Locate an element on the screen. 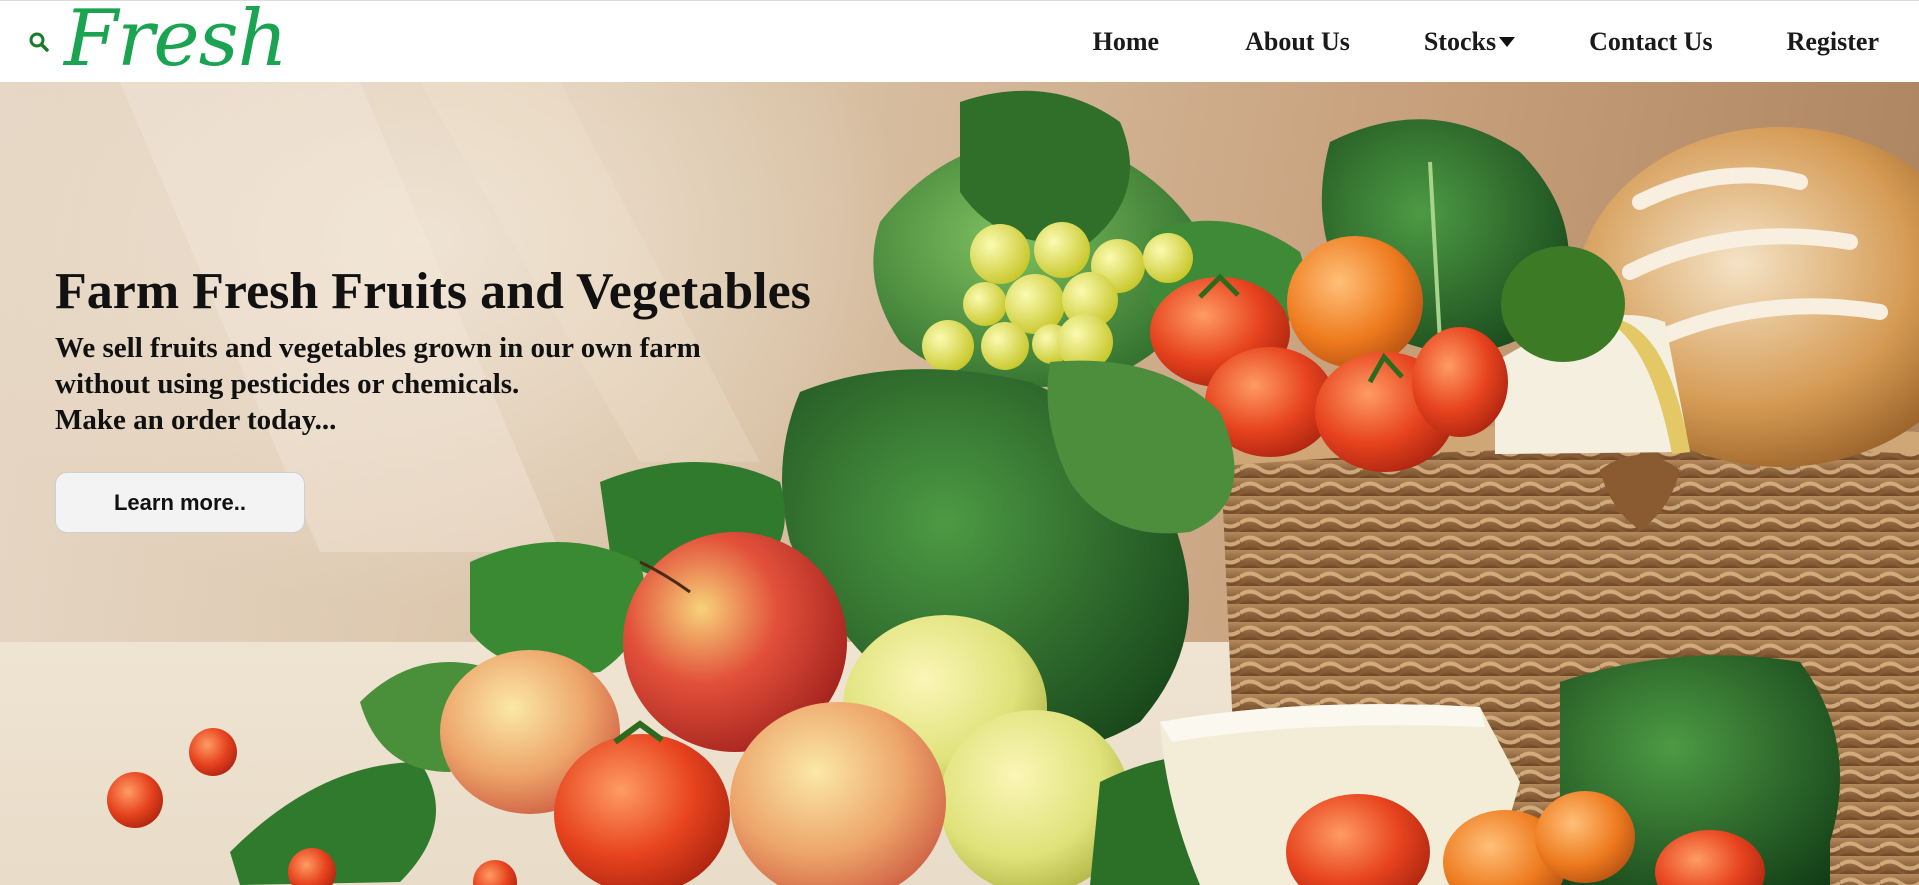  main-nav: Home About Us Stocks Contact Us Register is located at coordinates (1486, 42).